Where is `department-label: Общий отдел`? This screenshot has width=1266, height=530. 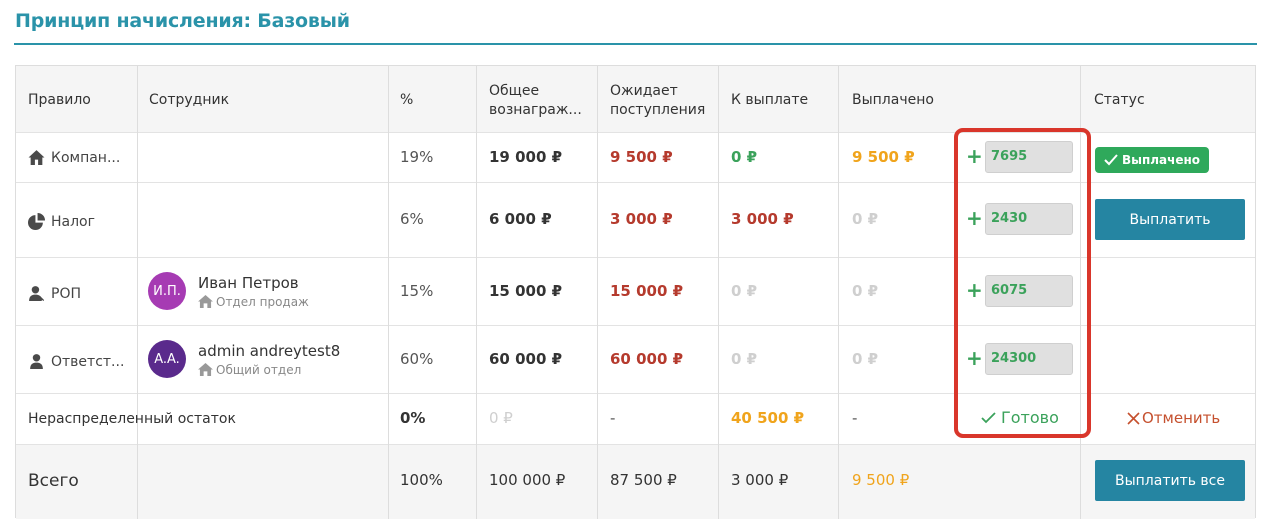 department-label: Общий отдел is located at coordinates (259, 369).